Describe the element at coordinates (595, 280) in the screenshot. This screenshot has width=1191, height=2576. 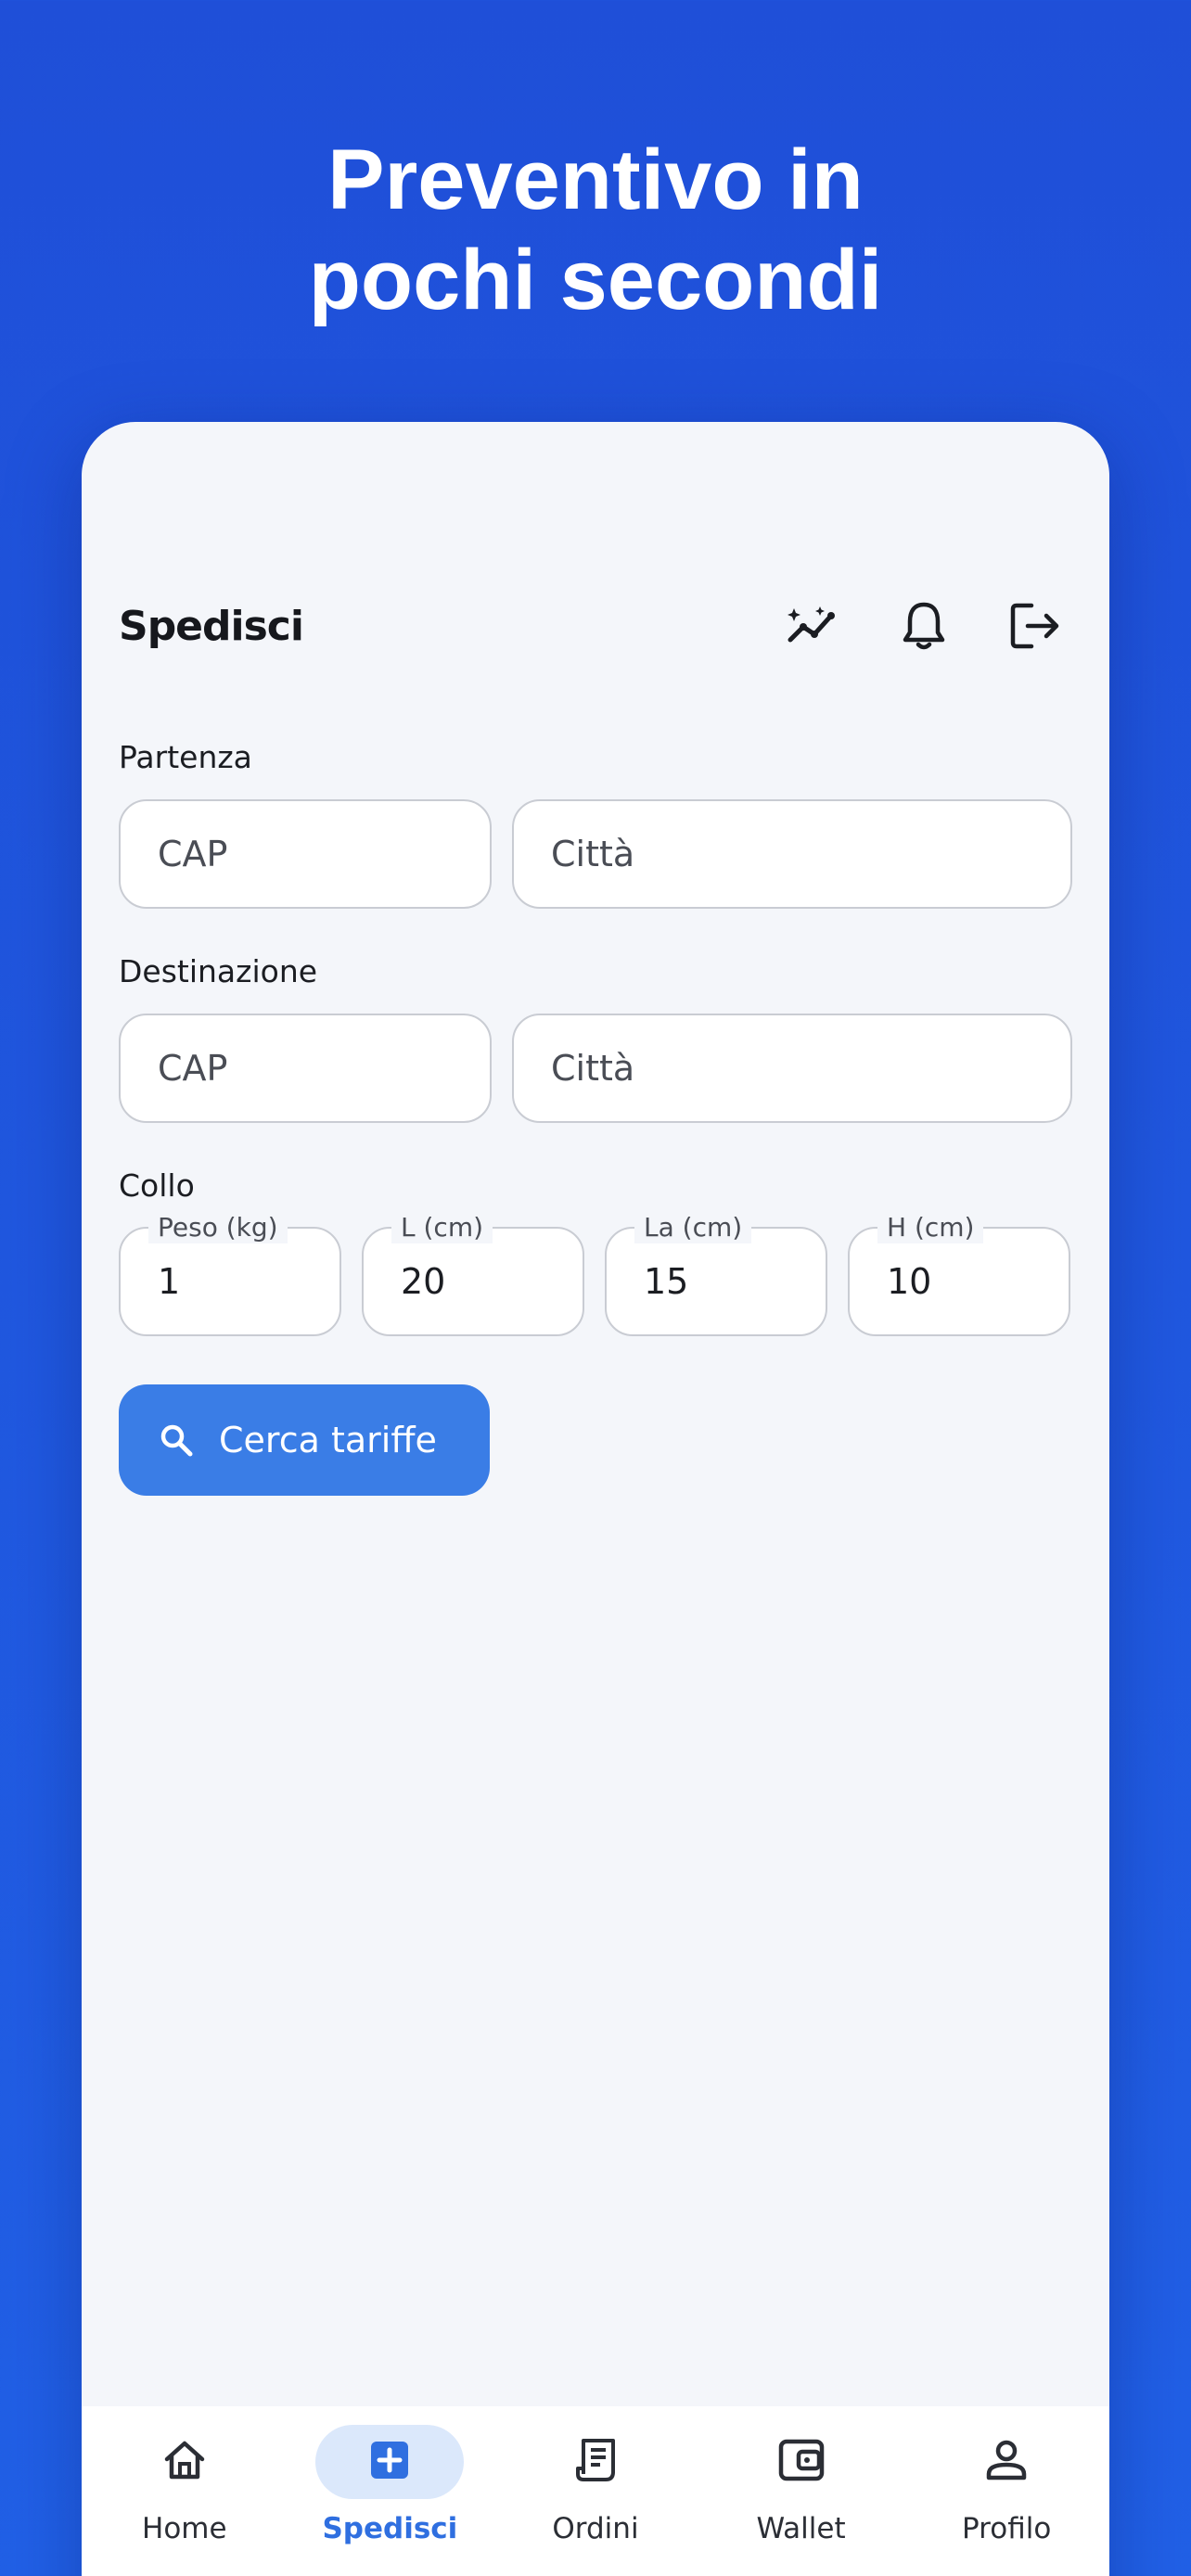
I see `headline-line-2: pochi secondi` at that location.